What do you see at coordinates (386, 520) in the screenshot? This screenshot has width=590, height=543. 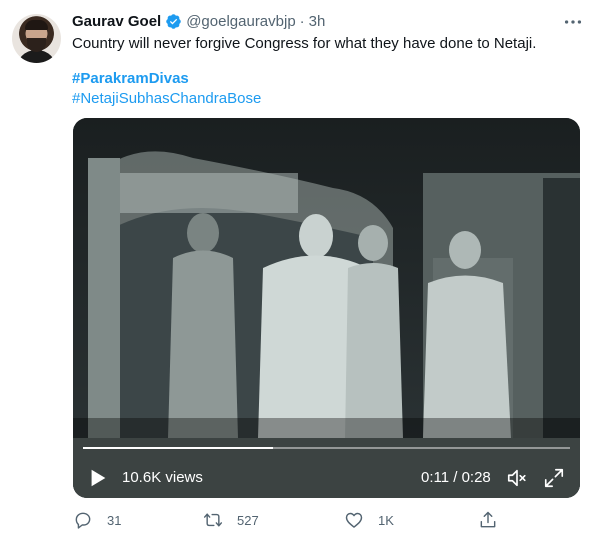 I see `like-count: 1K` at bounding box center [386, 520].